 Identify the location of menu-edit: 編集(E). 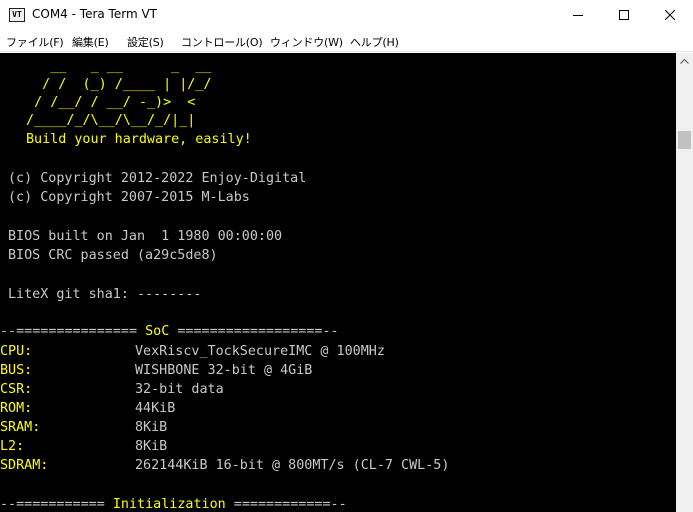
(90, 42).